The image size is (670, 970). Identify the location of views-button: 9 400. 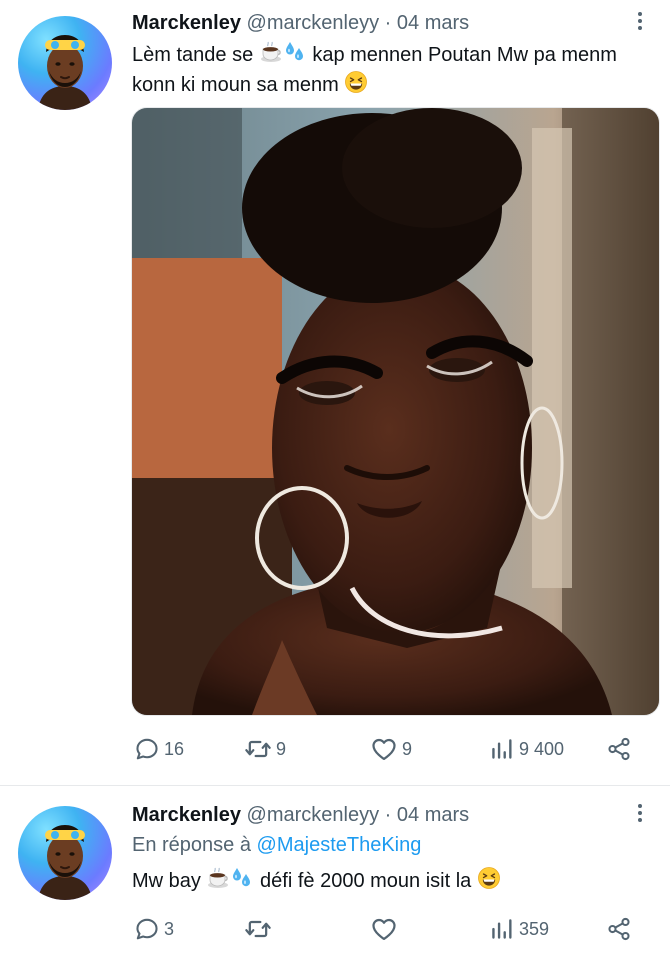
(526, 749).